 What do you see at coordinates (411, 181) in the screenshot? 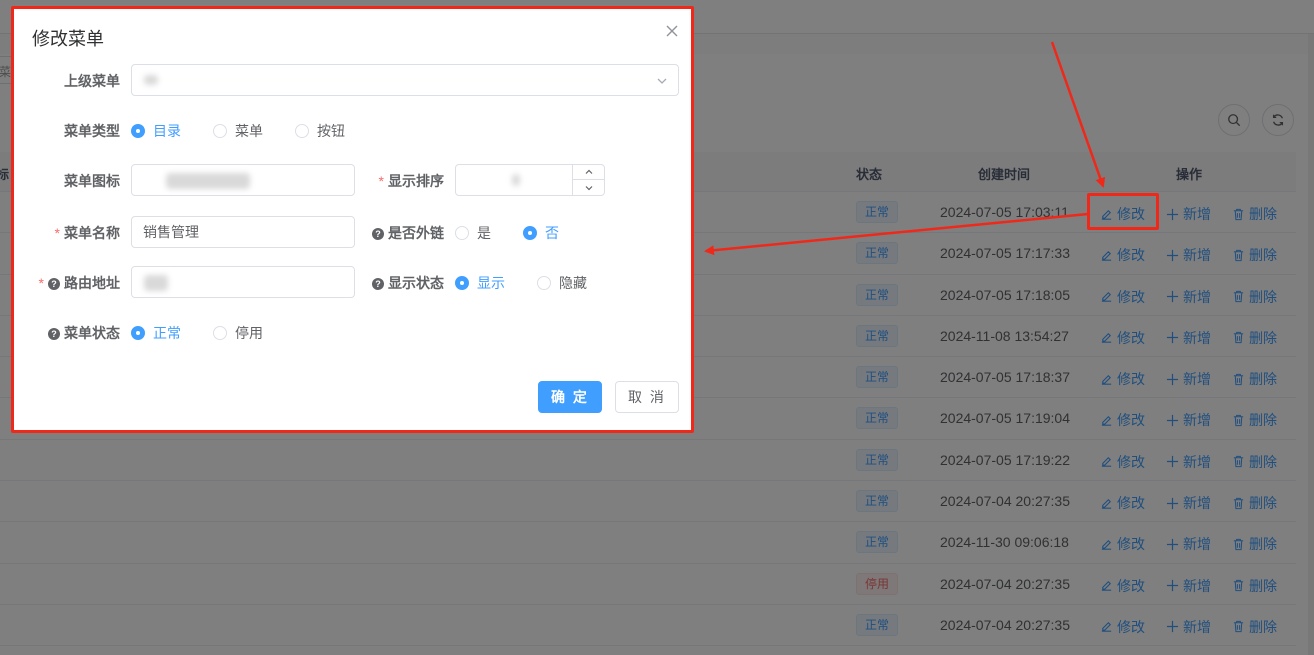
I see `display-order-label: * 显示排序` at bounding box center [411, 181].